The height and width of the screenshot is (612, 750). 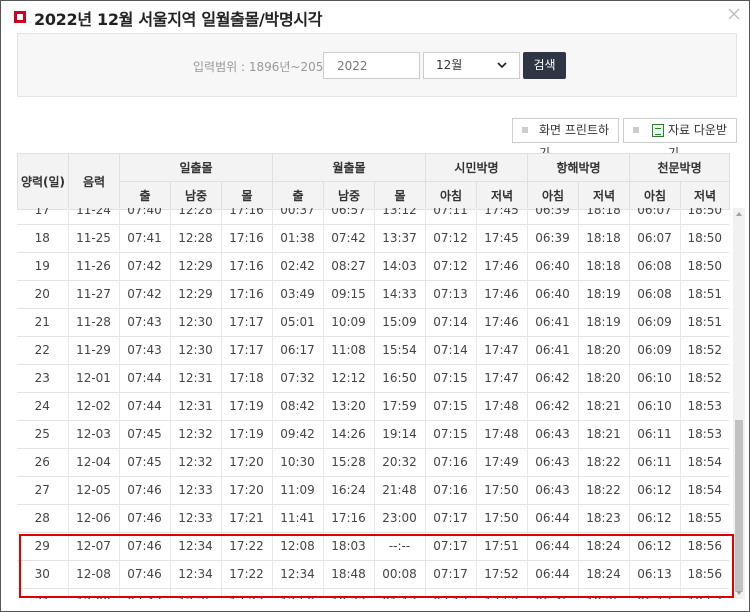 I want to click on table-cell: 06:09, so click(x=654, y=350).